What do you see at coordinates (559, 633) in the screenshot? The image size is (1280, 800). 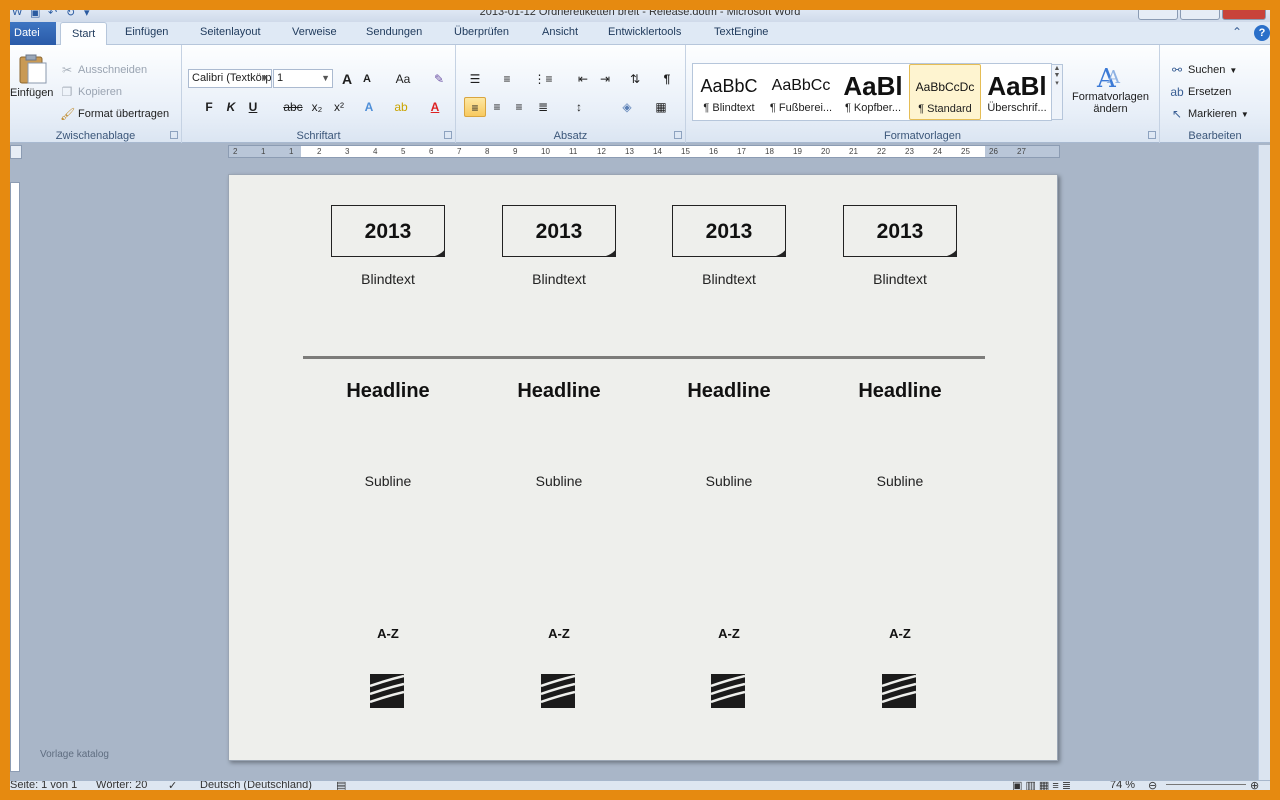 I see `az-label: A-Z` at bounding box center [559, 633].